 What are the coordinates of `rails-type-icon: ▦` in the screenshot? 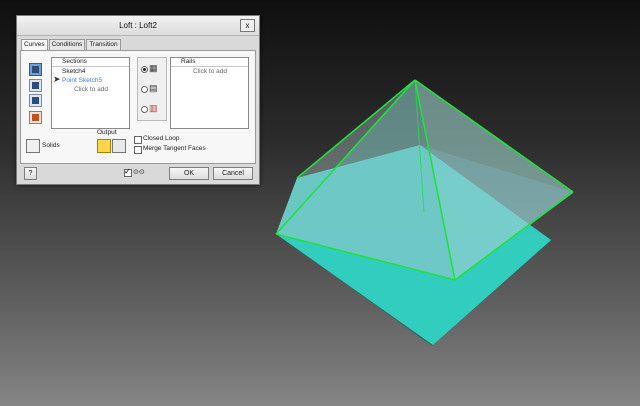 It's located at (153, 68).